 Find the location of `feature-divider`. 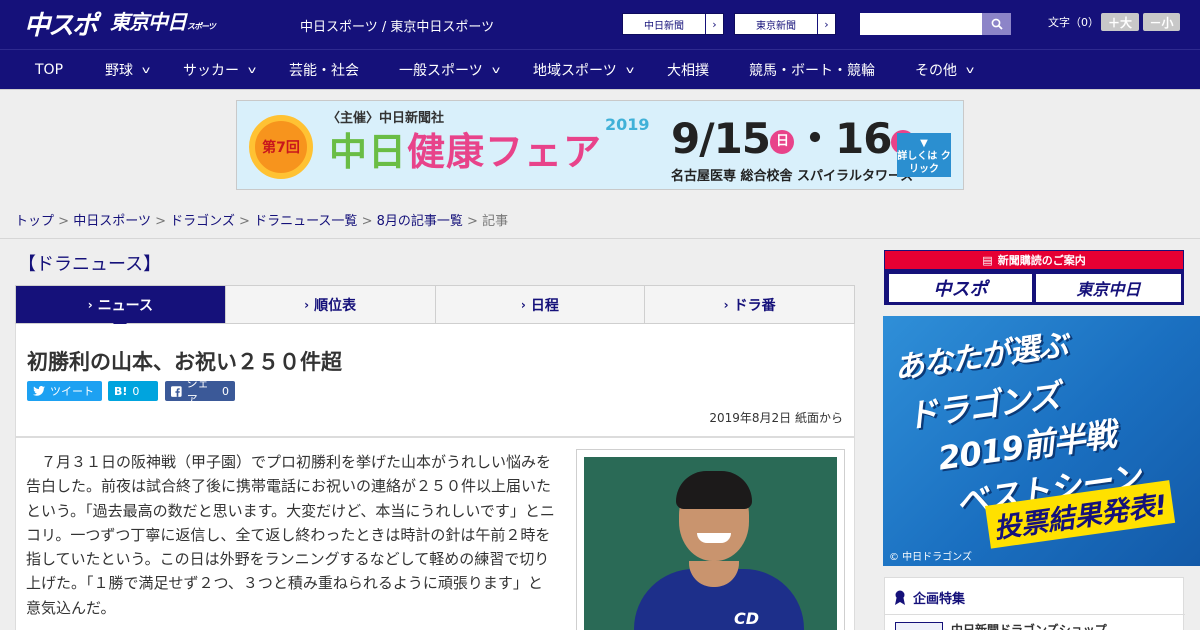

feature-divider is located at coordinates (1035, 614).